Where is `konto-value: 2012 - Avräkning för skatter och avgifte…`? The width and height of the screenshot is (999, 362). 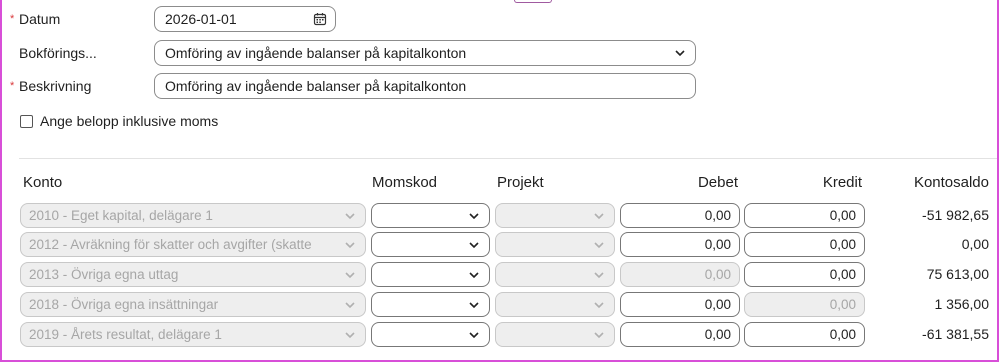
konto-value: 2012 - Avräkning för skatter och avgifte… is located at coordinates (170, 244).